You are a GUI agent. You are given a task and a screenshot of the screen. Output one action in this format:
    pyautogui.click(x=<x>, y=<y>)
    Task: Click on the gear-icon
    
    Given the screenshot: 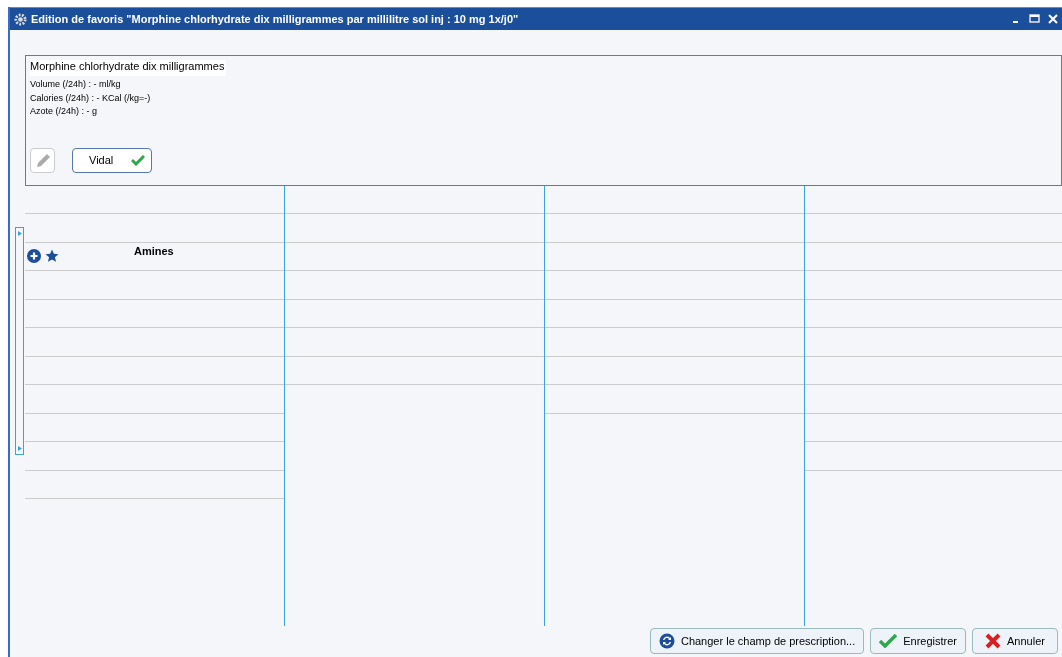 What is the action you would take?
    pyautogui.click(x=20, y=19)
    